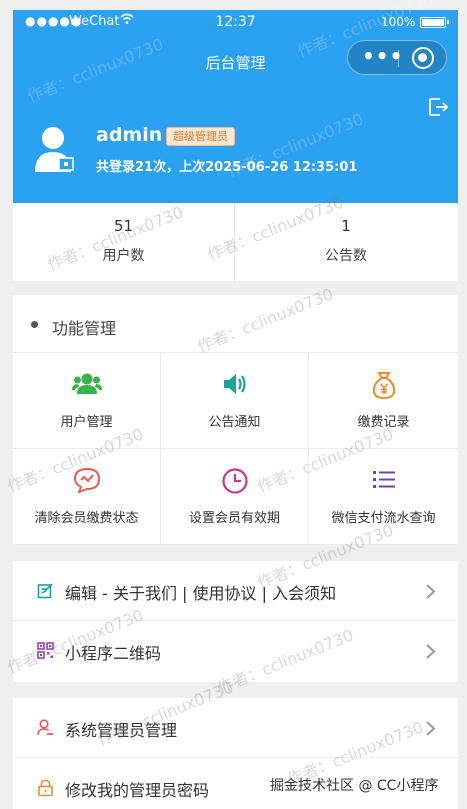 This screenshot has width=467, height=809. What do you see at coordinates (84, 328) in the screenshot?
I see `section-title: 功能管理` at bounding box center [84, 328].